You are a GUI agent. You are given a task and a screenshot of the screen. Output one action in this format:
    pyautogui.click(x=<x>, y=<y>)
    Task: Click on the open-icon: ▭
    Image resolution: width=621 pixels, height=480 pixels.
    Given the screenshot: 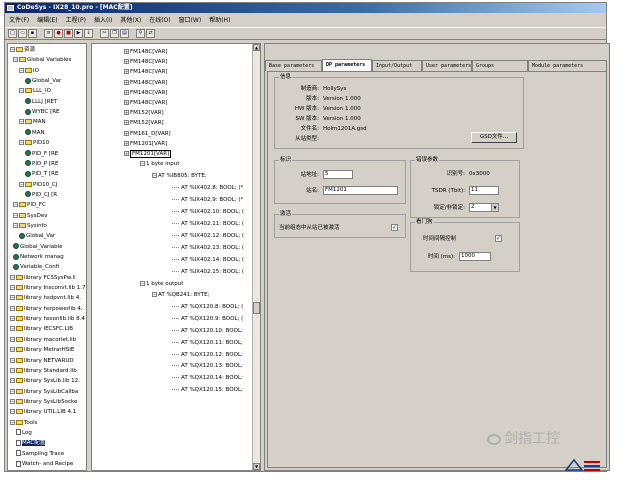 What is the action you would take?
    pyautogui.click(x=22, y=33)
    